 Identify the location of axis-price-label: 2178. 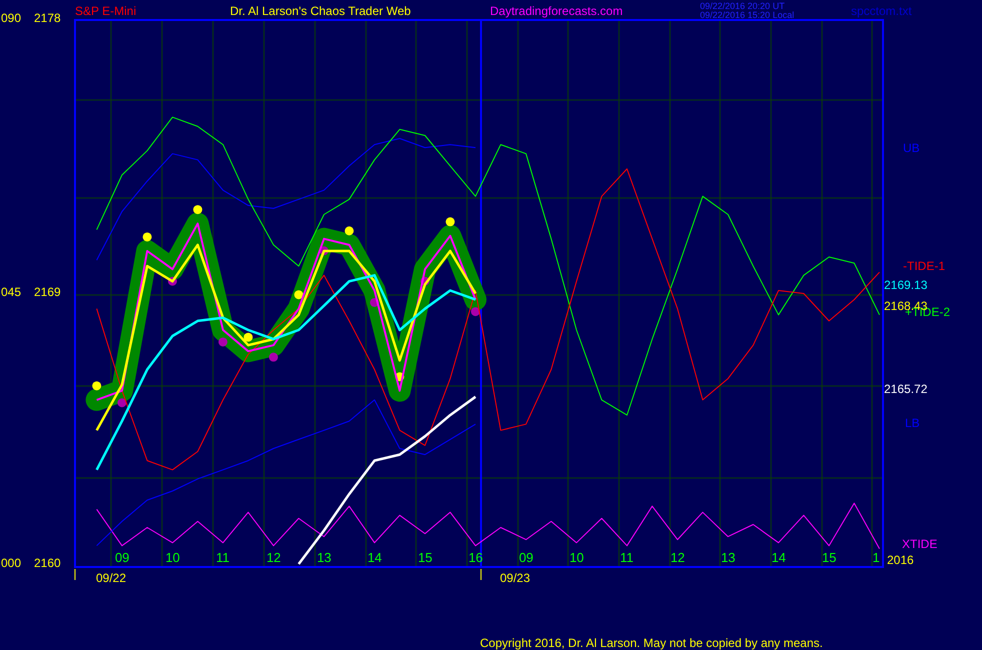
(47, 18).